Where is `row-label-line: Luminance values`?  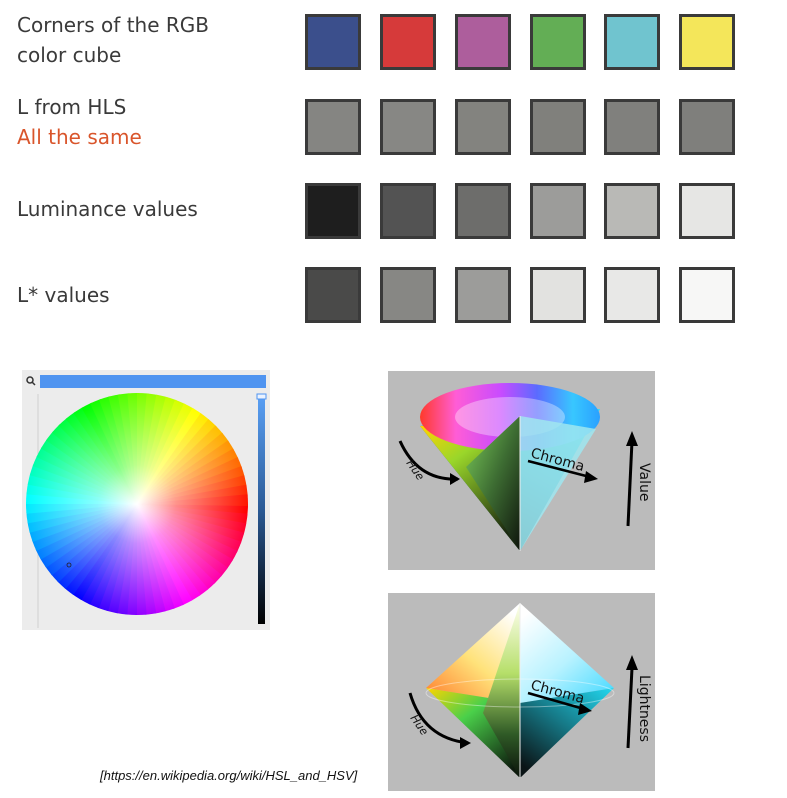 row-label-line: Luminance values is located at coordinates (107, 209).